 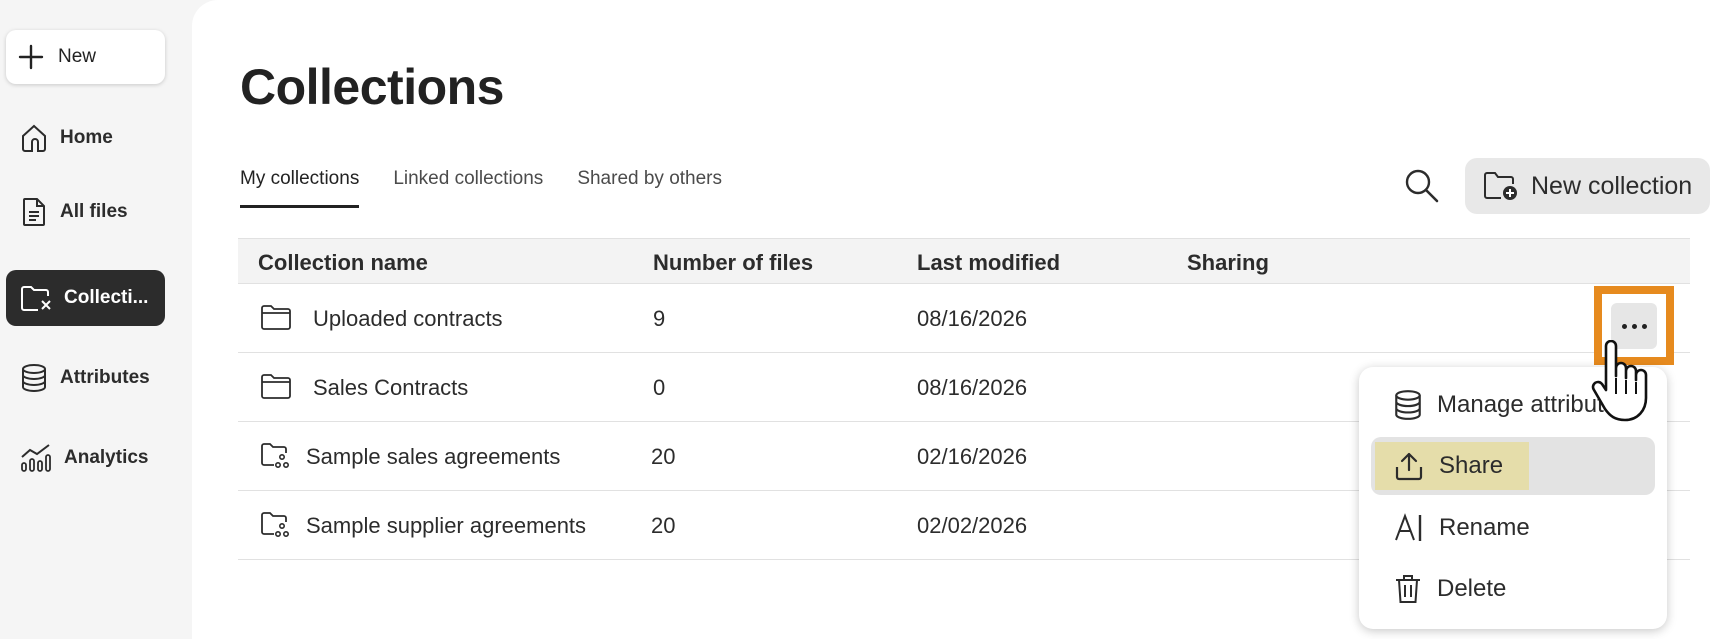 I want to click on folder-add-icon, so click(x=1500, y=186).